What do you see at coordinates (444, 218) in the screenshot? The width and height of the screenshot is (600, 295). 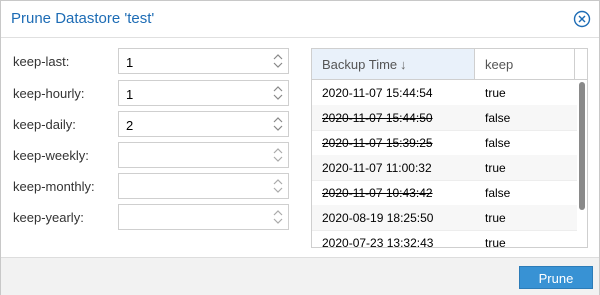 I see `table-row: 2020-08-19 18:25:50 true` at bounding box center [444, 218].